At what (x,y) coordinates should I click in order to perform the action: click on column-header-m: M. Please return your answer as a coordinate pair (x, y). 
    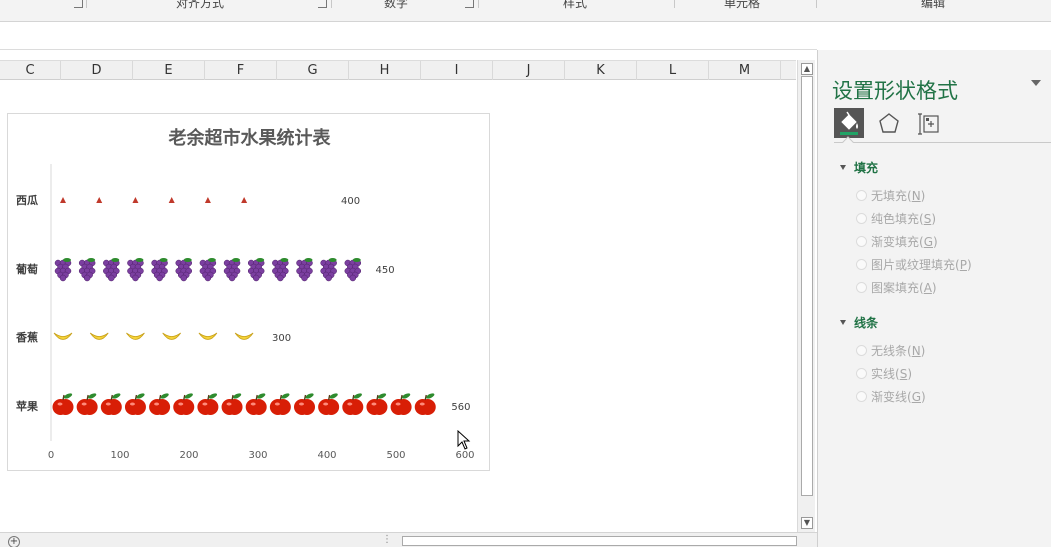
    Looking at the image, I should click on (745, 70).